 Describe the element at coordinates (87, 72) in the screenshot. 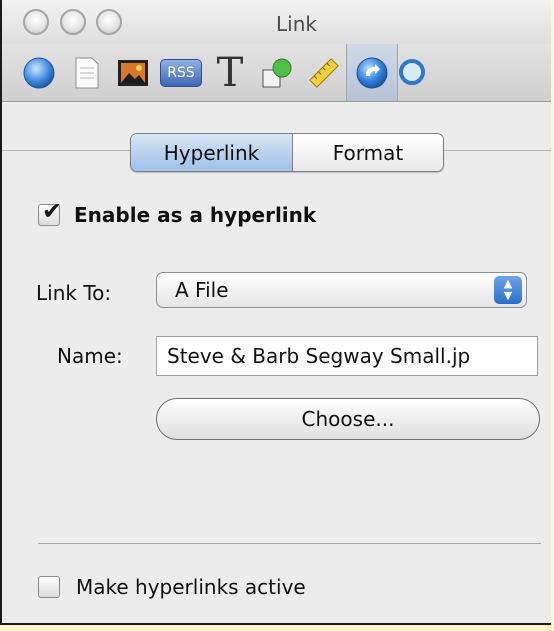

I see `document-icon` at that location.